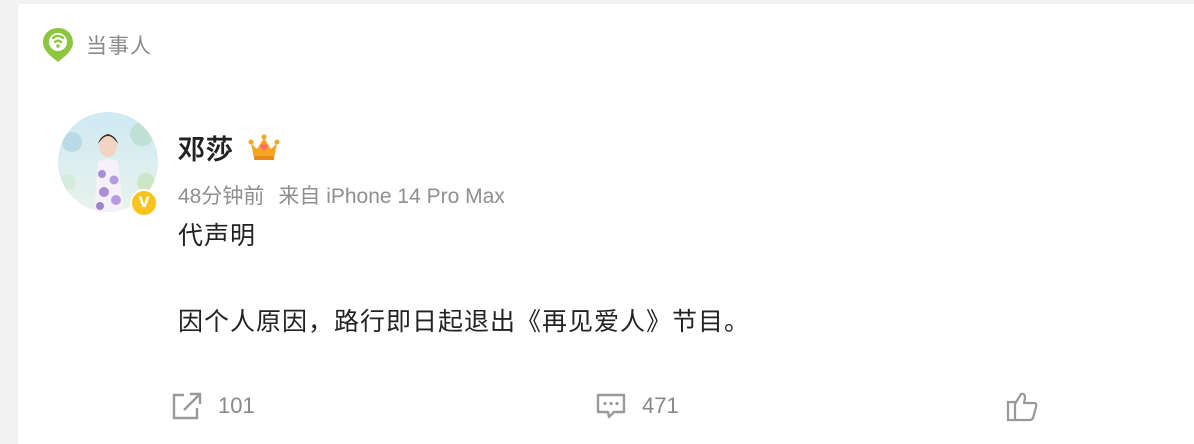 This screenshot has height=444, width=1194. What do you see at coordinates (660, 405) in the screenshot?
I see `comment-count: 471` at bounding box center [660, 405].